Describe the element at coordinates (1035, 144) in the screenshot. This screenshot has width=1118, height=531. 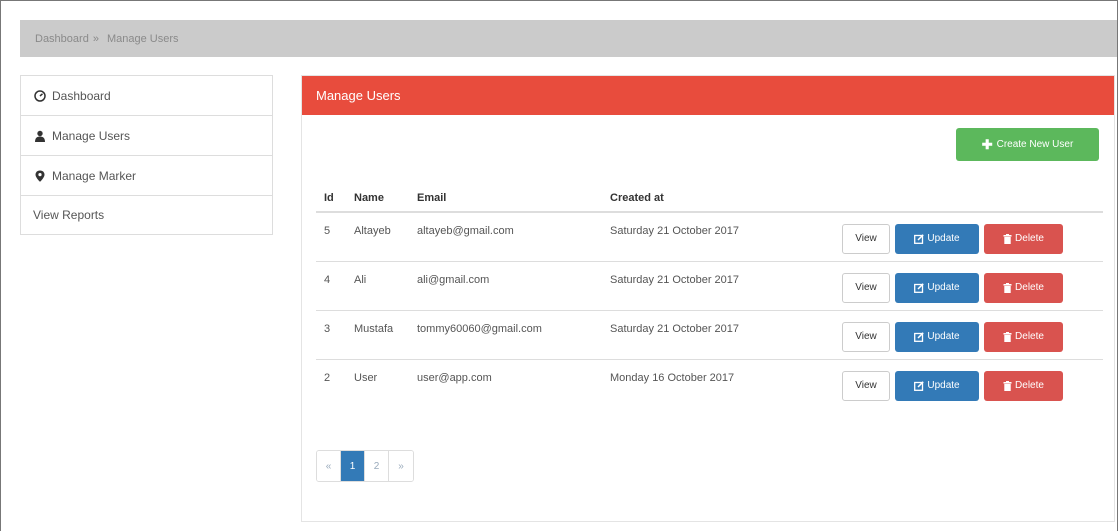
I see `create-new-user-label: Create New User` at that location.